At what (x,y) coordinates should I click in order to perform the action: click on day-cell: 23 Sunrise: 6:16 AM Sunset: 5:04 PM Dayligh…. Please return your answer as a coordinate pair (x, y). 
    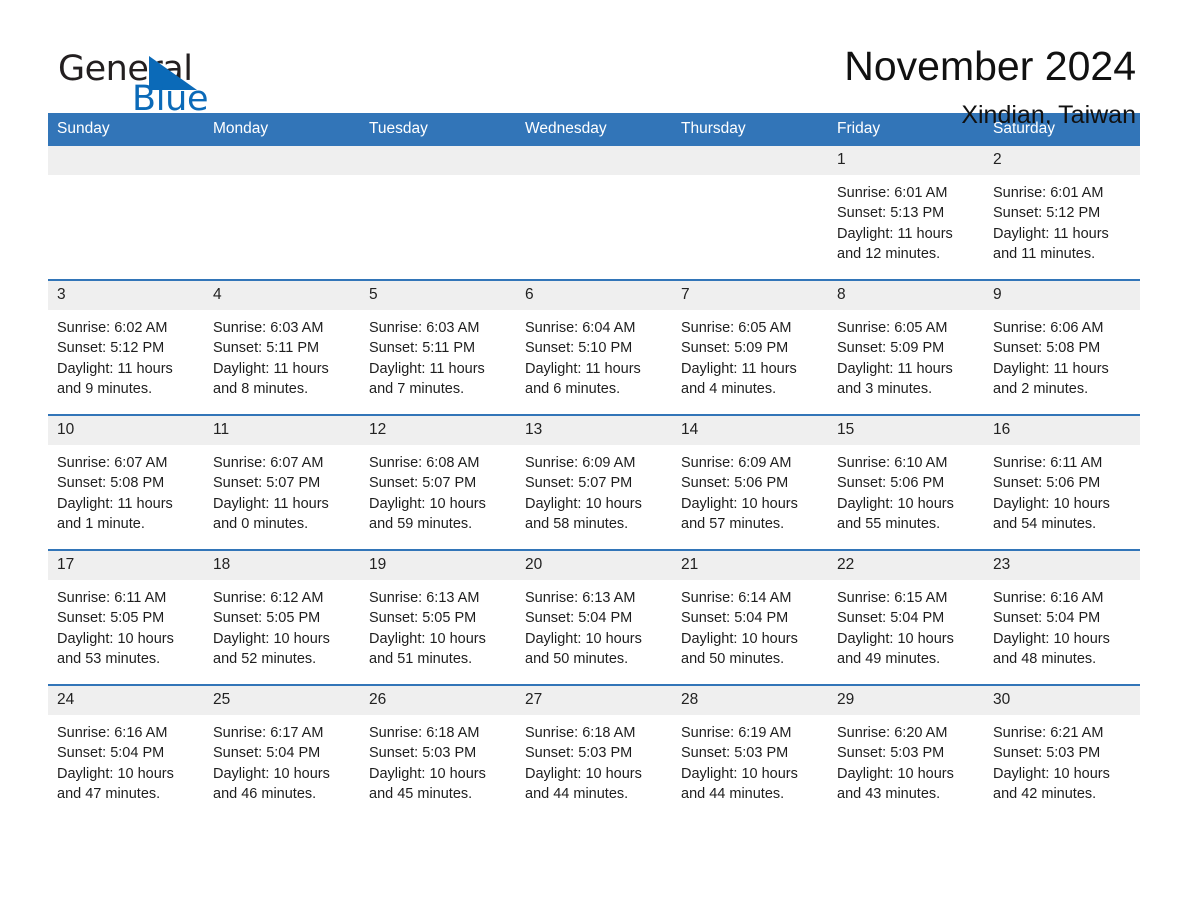
    Looking at the image, I should click on (1062, 617).